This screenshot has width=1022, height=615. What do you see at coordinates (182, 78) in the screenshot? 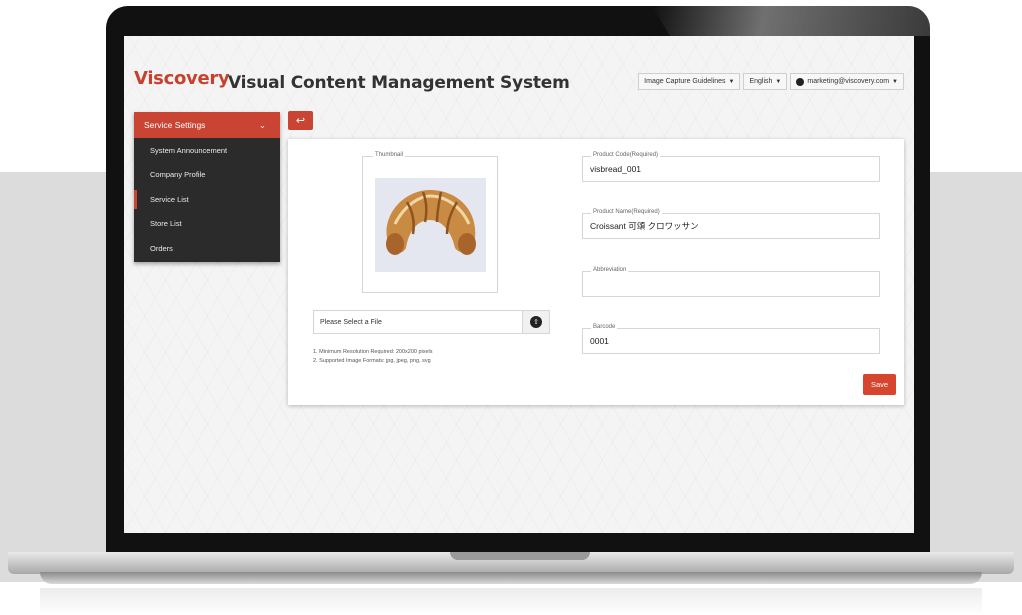
I see `brand-logo: Viscovery` at bounding box center [182, 78].